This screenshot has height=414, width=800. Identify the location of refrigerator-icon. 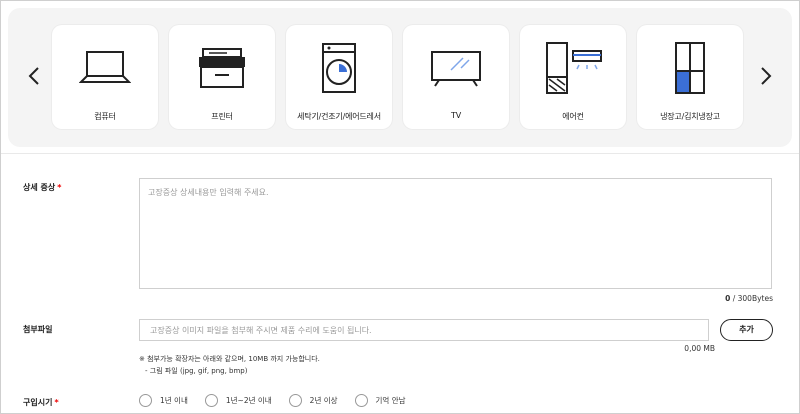
(690, 68).